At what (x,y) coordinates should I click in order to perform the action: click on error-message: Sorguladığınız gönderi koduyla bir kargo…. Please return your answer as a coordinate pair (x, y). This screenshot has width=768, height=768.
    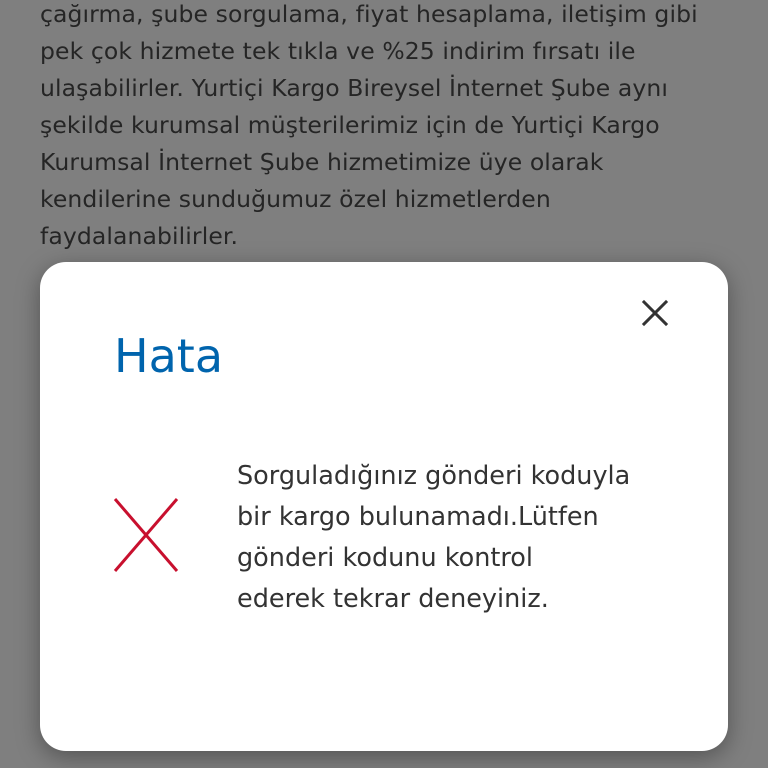
    Looking at the image, I should click on (457, 538).